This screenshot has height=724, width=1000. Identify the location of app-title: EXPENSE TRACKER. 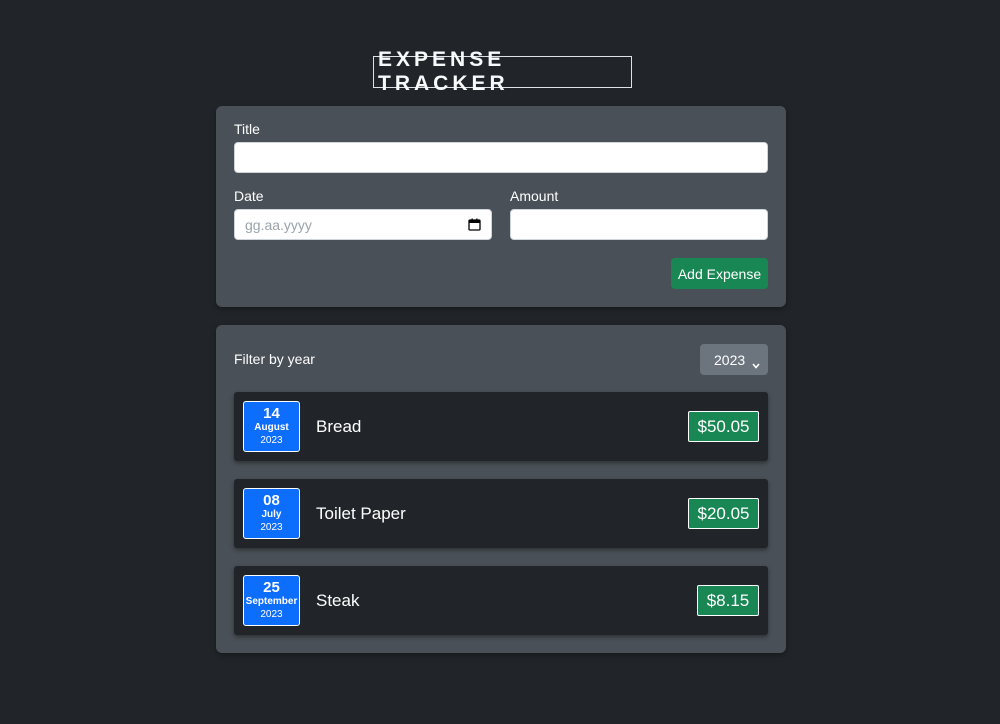
(502, 71).